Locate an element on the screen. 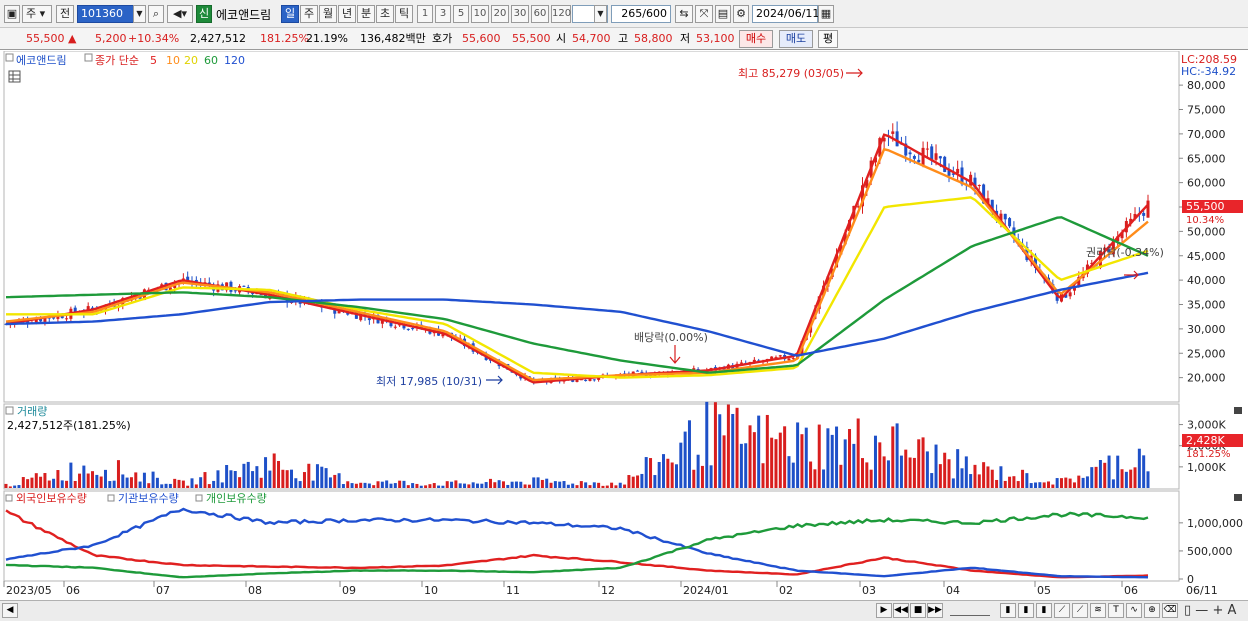  zoom-slider is located at coordinates (970, 610).